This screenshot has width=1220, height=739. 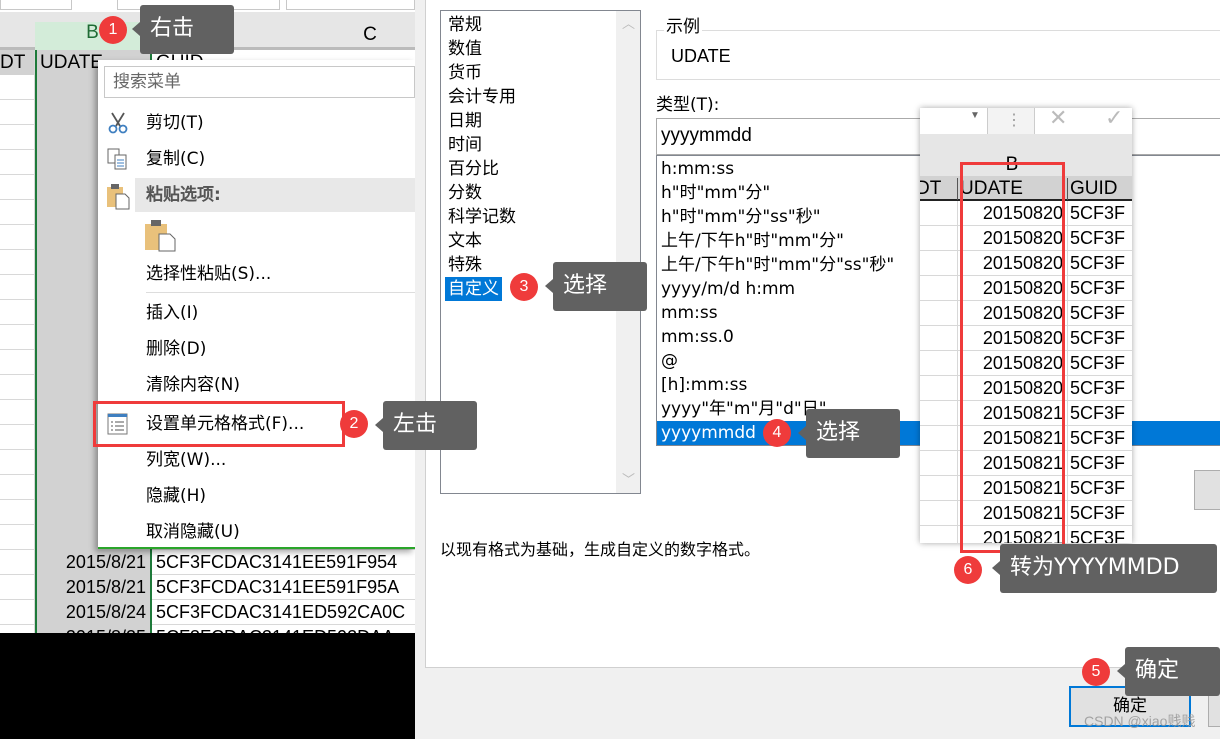 I want to click on menu-item-delete: 删除(D), so click(x=256, y=349).